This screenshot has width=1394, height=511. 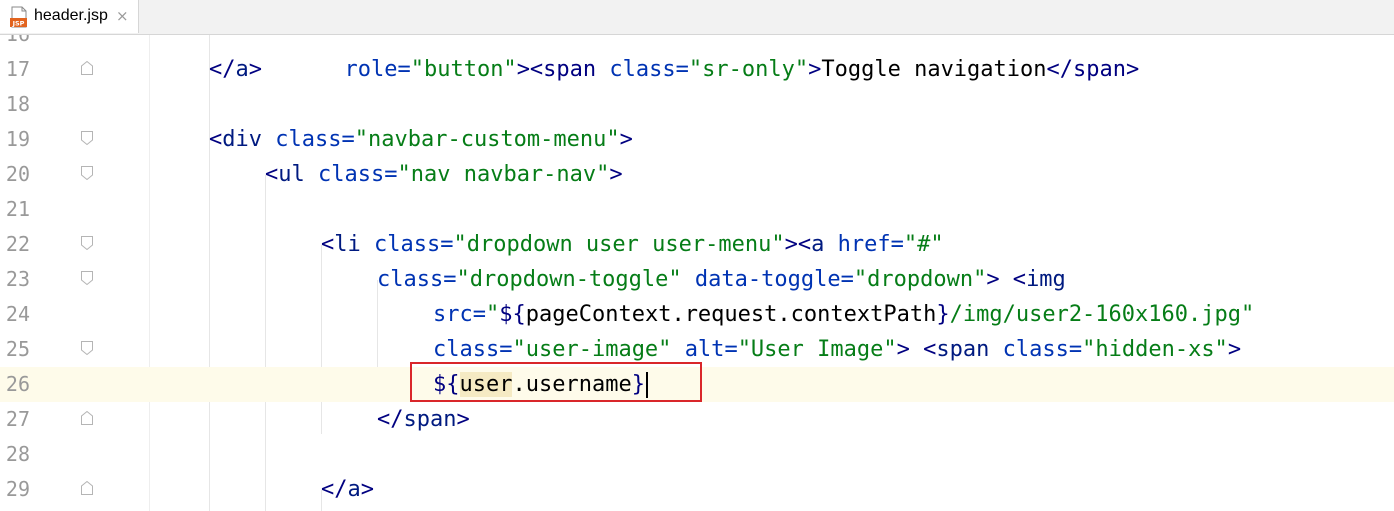 I want to click on code-line: 20 <ul class="nav navbar-nav">, so click(x=697, y=174).